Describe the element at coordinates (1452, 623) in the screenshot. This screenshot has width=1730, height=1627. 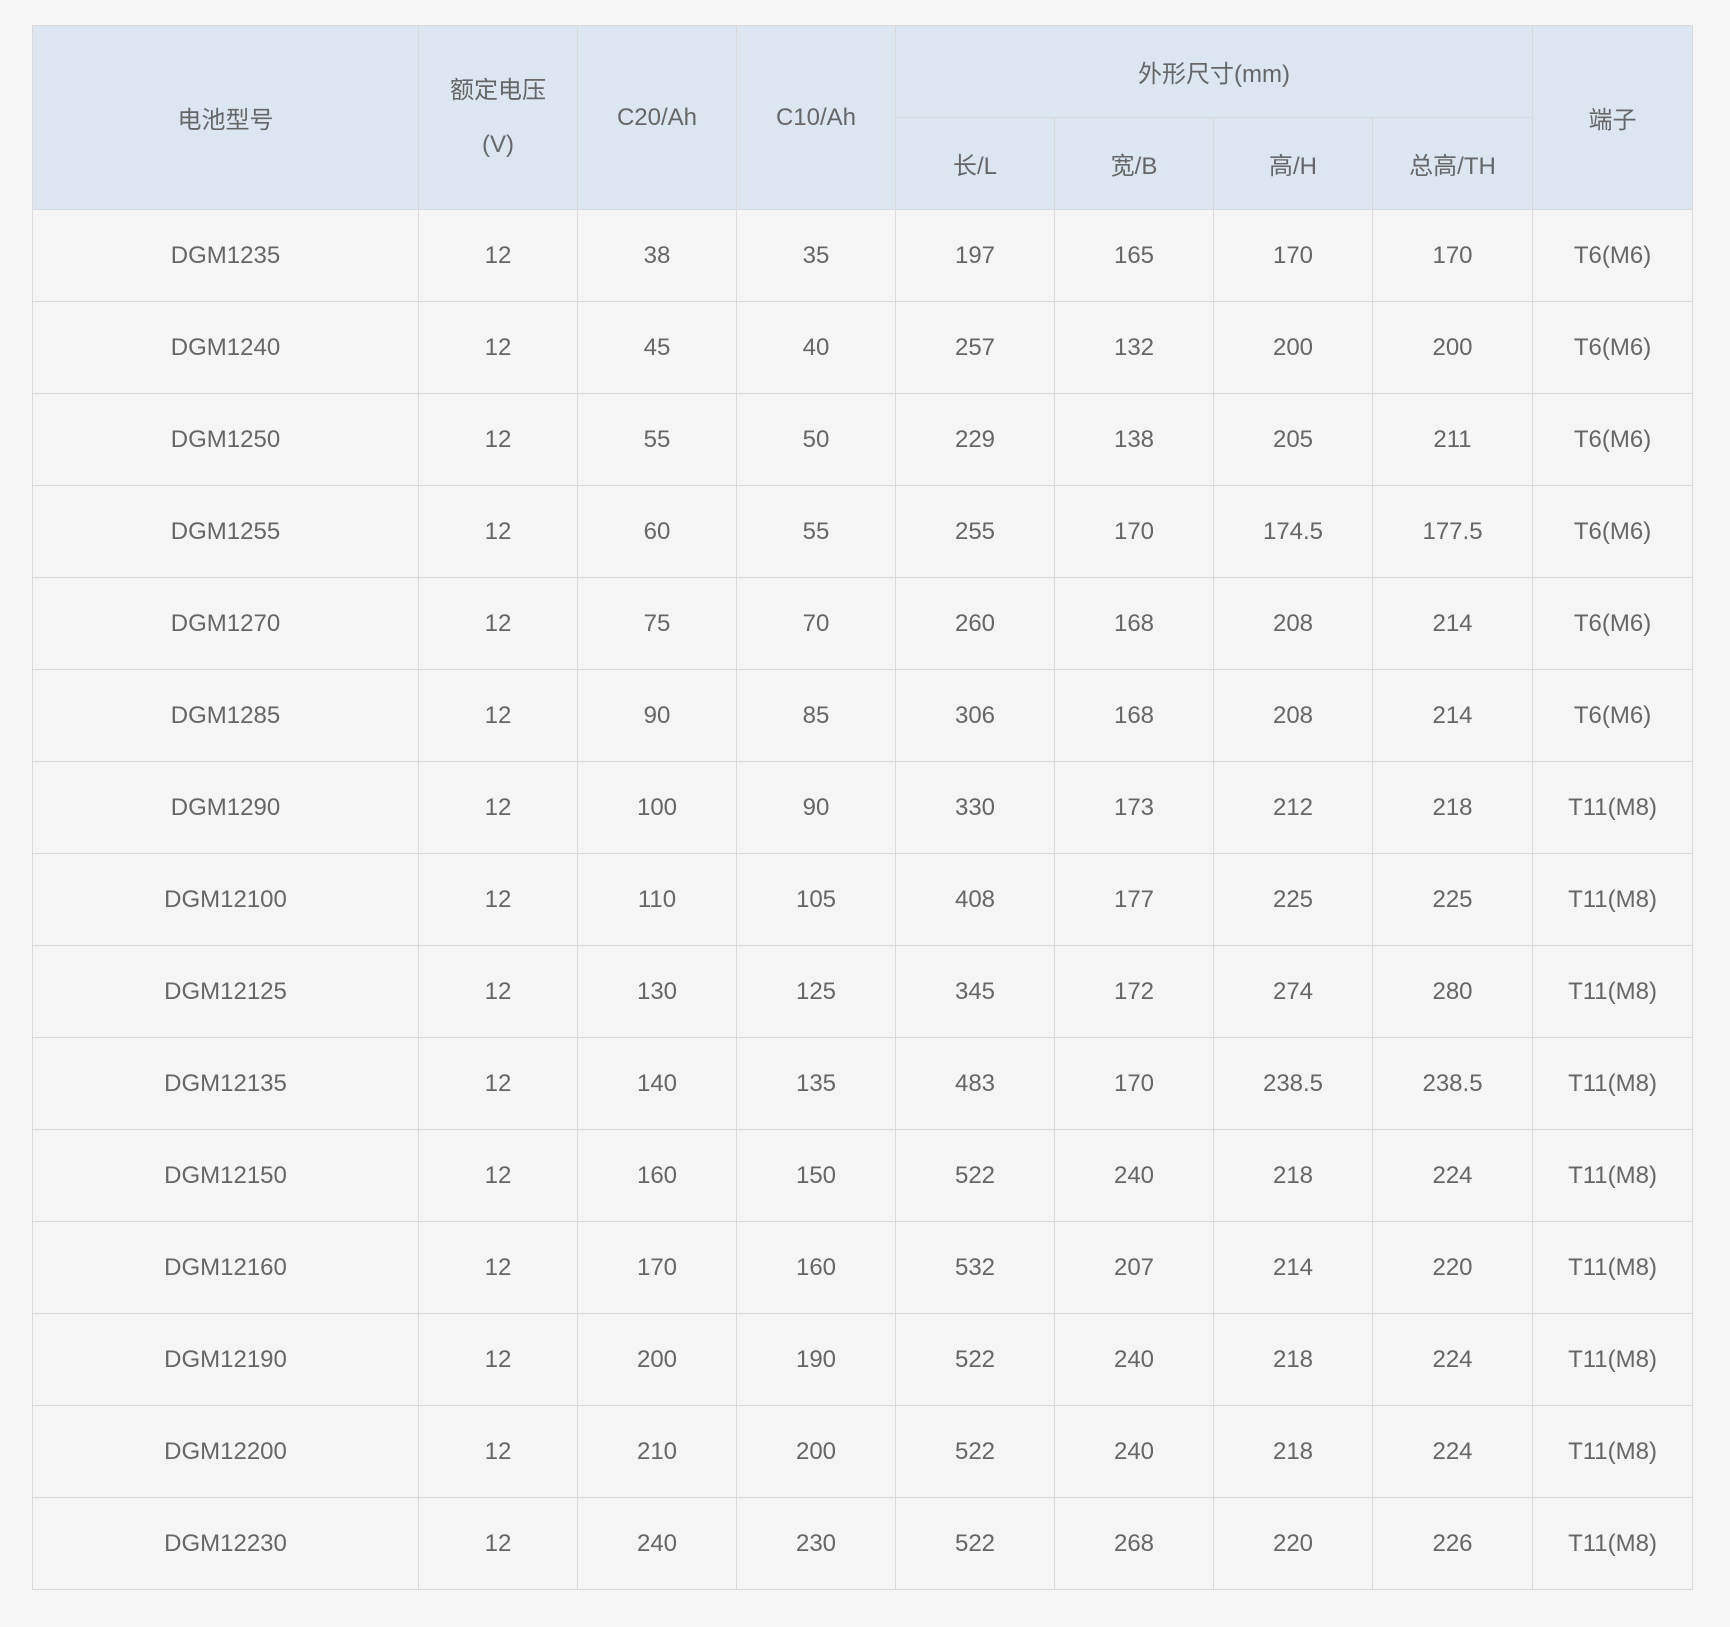
I see `total-height-cell: 214` at that location.